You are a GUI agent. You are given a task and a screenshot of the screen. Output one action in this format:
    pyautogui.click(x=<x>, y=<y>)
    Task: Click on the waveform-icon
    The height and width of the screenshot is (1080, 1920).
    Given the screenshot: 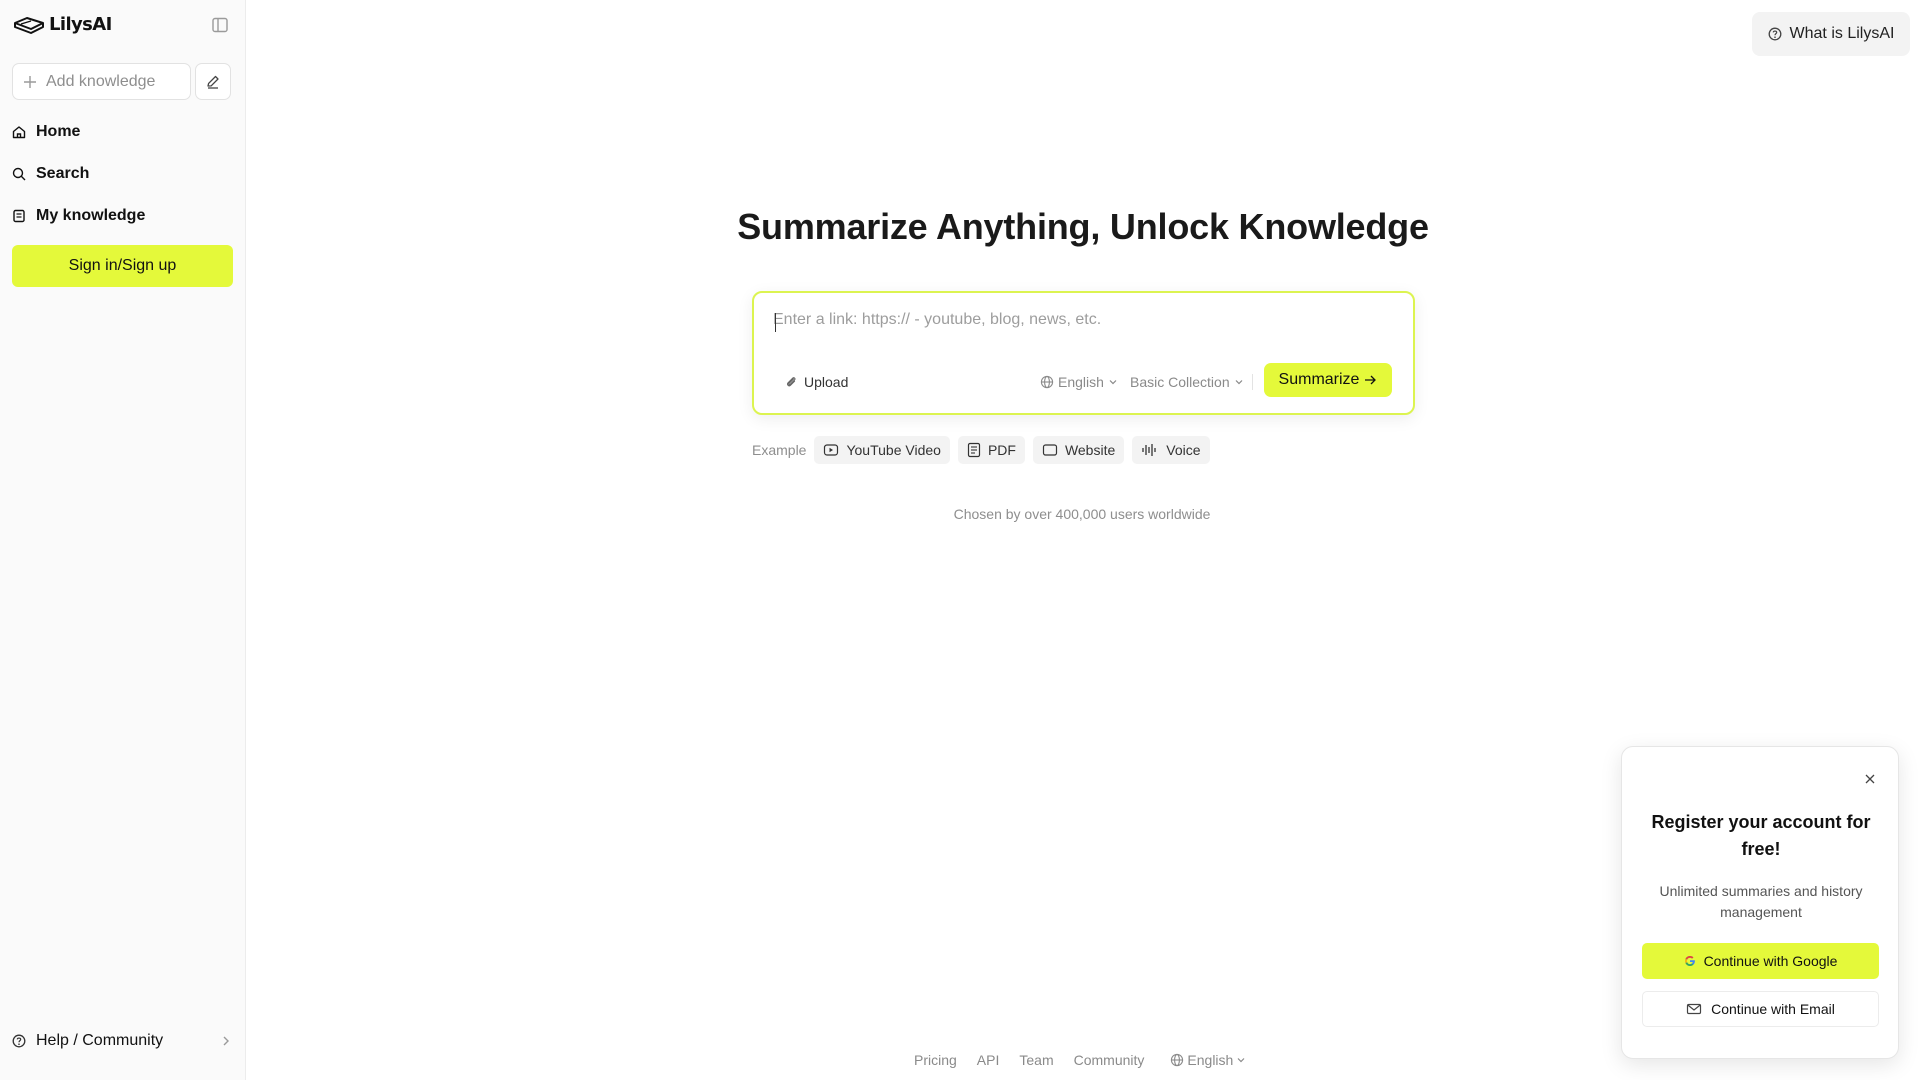 What is the action you would take?
    pyautogui.click(x=1150, y=450)
    